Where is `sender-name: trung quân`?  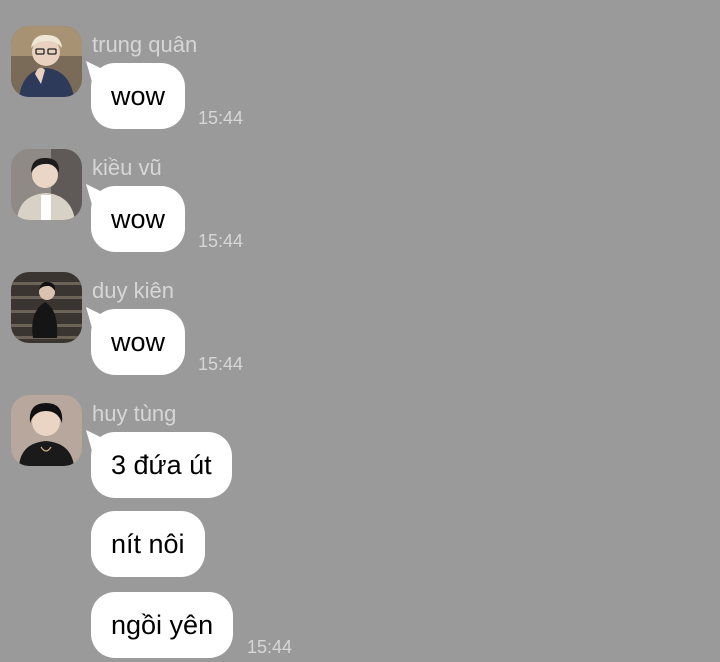 sender-name: trung quân is located at coordinates (145, 44).